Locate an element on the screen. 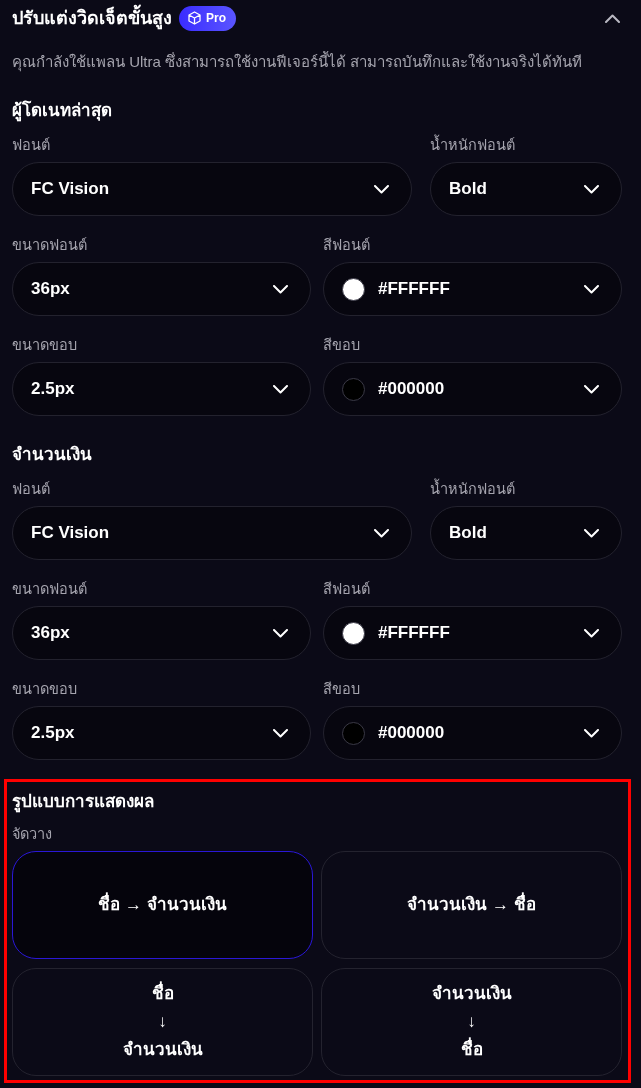  pro-label: Pro is located at coordinates (216, 18).